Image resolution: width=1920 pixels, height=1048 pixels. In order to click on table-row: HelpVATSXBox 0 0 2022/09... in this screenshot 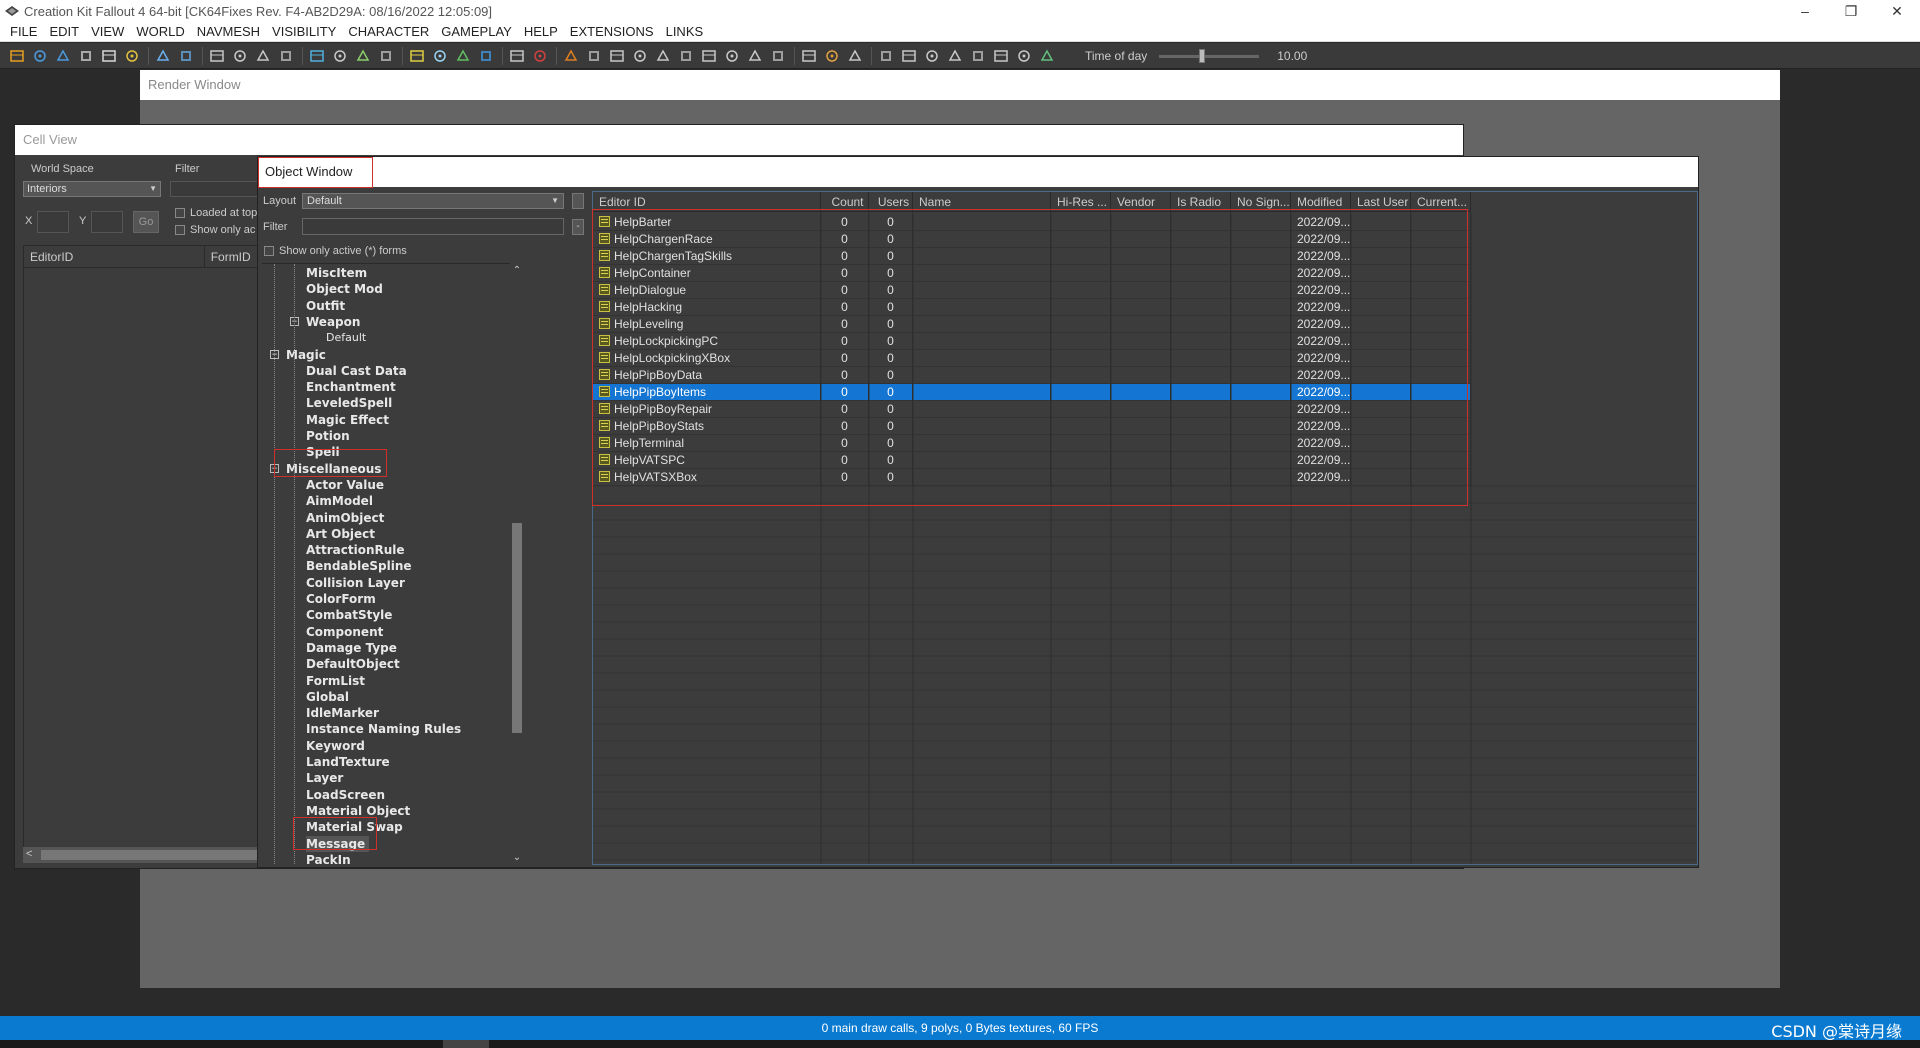, I will do `click(1032, 477)`.